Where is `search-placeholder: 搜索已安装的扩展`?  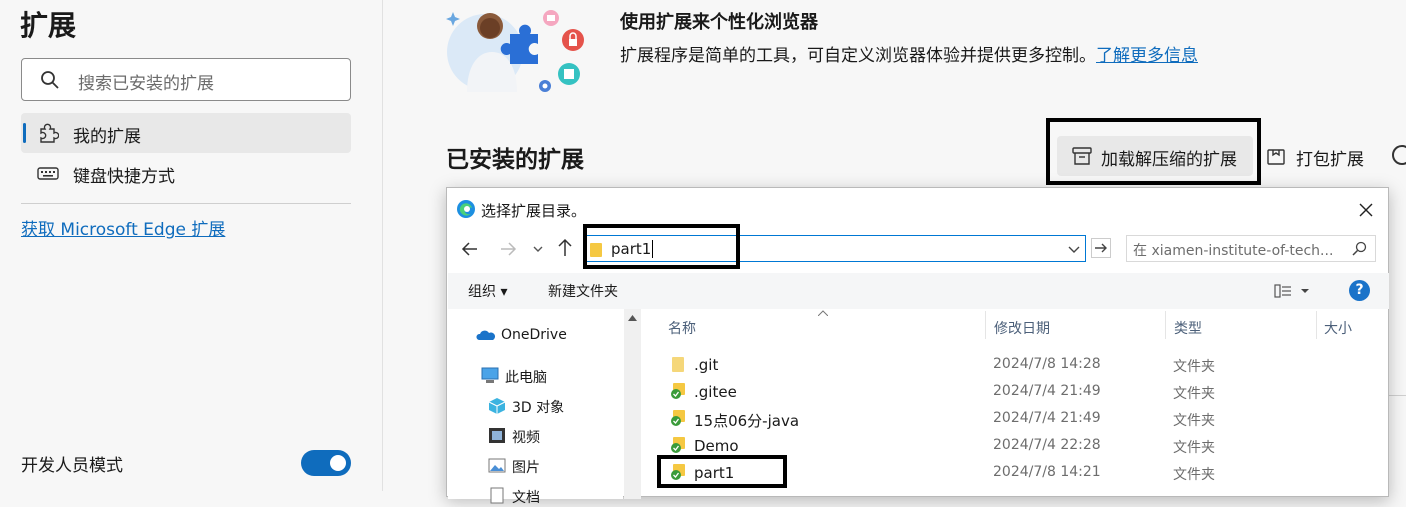 search-placeholder: 搜索已安装的扩展 is located at coordinates (146, 84).